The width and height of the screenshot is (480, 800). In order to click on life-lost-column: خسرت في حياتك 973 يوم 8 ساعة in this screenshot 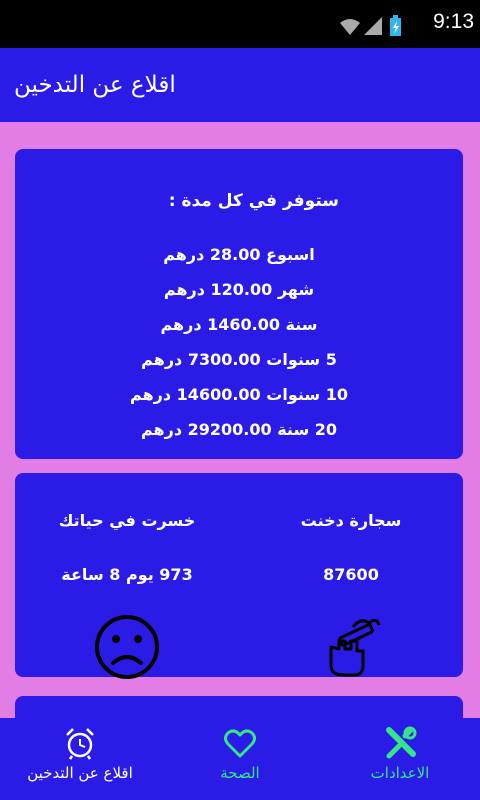, I will do `click(127, 576)`.